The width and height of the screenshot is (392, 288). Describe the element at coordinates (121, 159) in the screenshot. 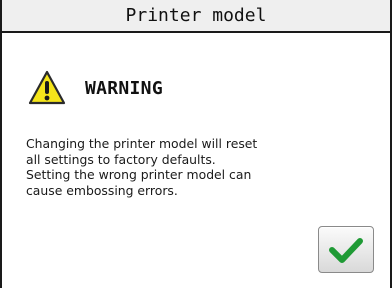

I see `message-line: all settings to factory defaults.` at that location.